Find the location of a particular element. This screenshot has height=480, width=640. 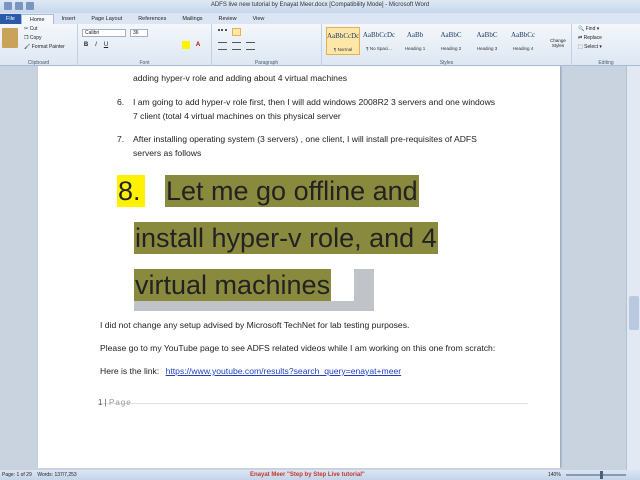

status-page-words: Page: 1 of 29 Words: 137/7,253 is located at coordinates (39, 475).